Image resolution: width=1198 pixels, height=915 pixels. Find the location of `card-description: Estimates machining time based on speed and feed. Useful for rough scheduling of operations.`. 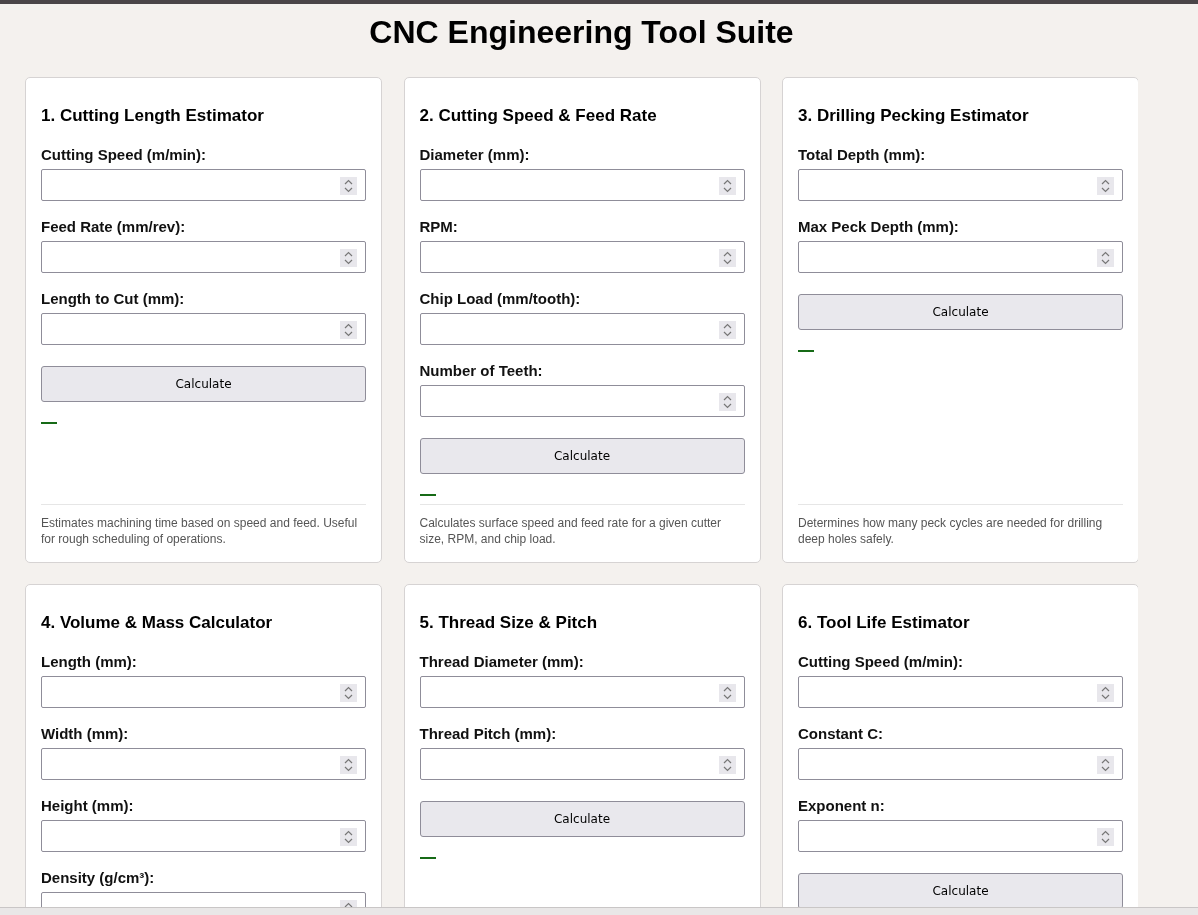

card-description: Estimates machining time based on speed and feed. Useful for rough scheduling of operations. is located at coordinates (200, 531).